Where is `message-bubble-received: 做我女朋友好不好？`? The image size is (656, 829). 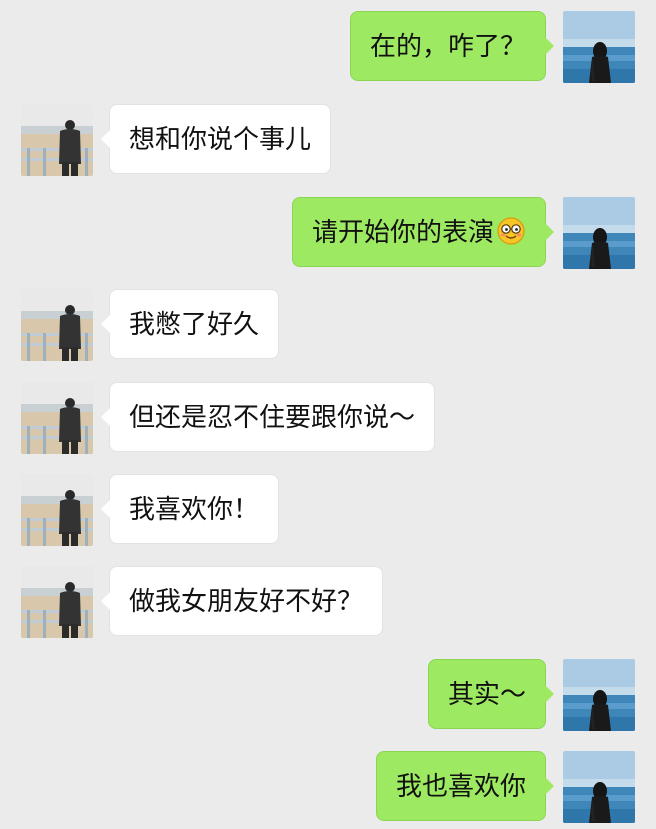
message-bubble-received: 做我女朋友好不好？ is located at coordinates (242, 601).